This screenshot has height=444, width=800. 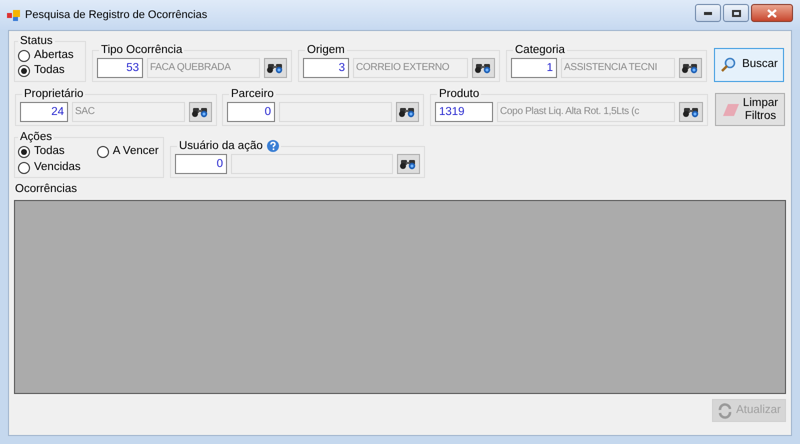 What do you see at coordinates (49, 167) in the screenshot?
I see `radio-option: Vencidas` at bounding box center [49, 167].